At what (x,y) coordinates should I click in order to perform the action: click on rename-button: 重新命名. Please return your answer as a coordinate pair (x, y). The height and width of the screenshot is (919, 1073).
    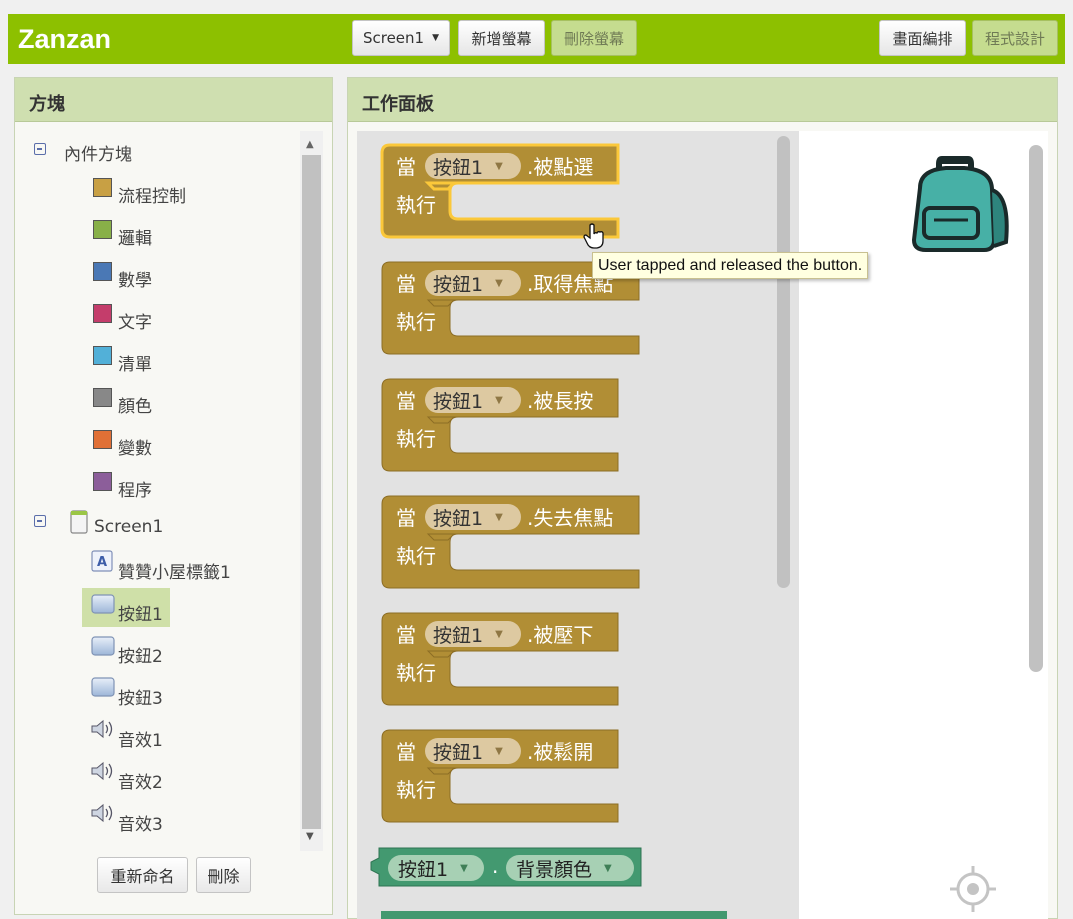
    Looking at the image, I should click on (142, 875).